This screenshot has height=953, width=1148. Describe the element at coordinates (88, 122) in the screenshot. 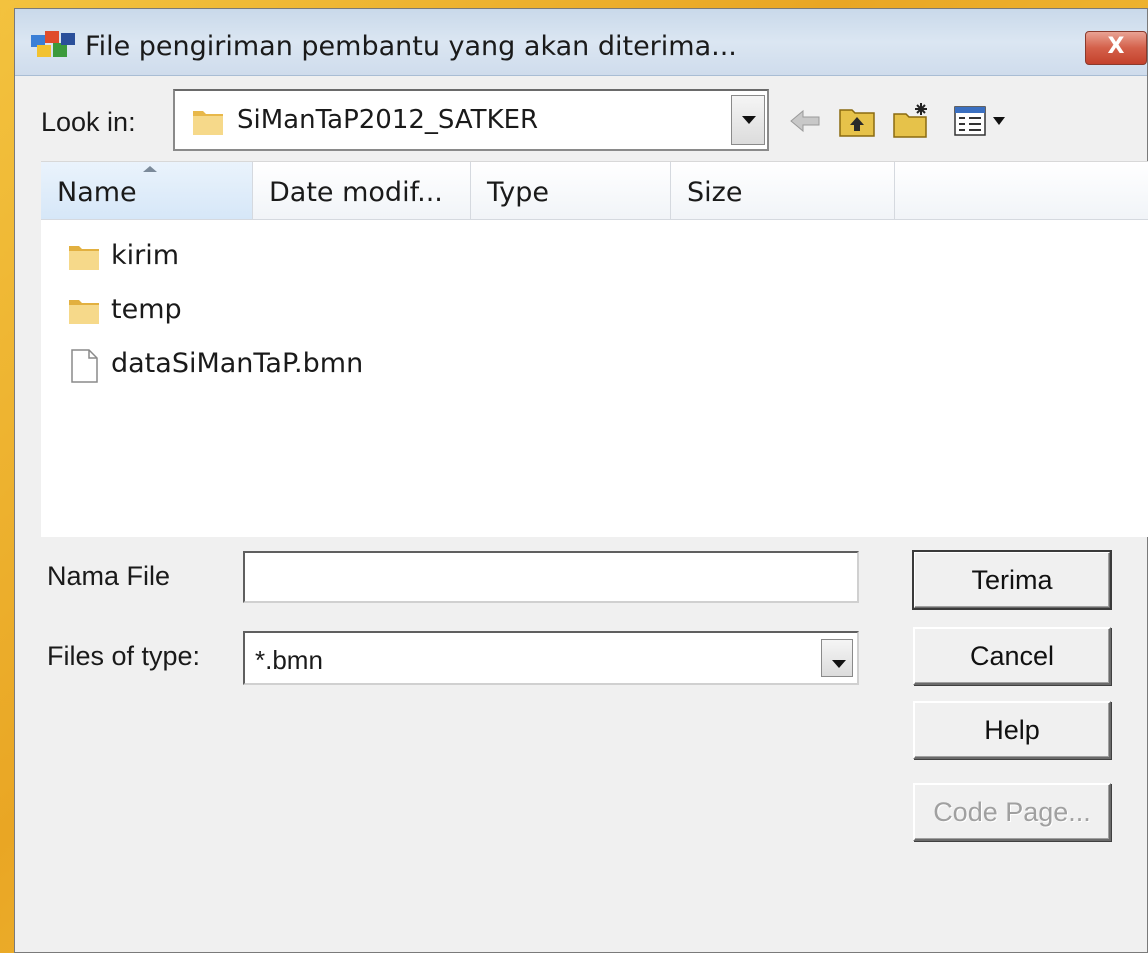

I see `look-in-label: Look in:` at that location.